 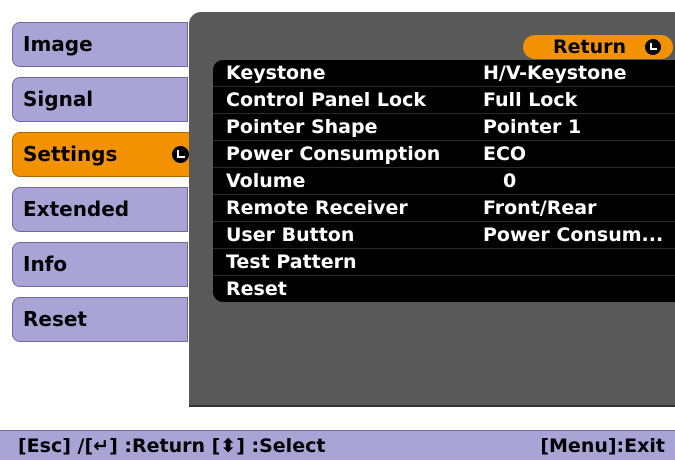 I want to click on setting-label: Volume, so click(x=266, y=181).